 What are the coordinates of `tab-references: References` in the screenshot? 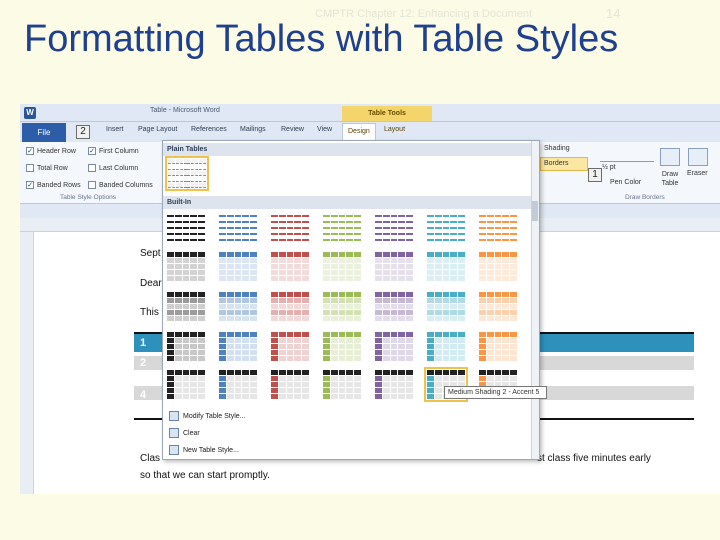 It's located at (209, 129).